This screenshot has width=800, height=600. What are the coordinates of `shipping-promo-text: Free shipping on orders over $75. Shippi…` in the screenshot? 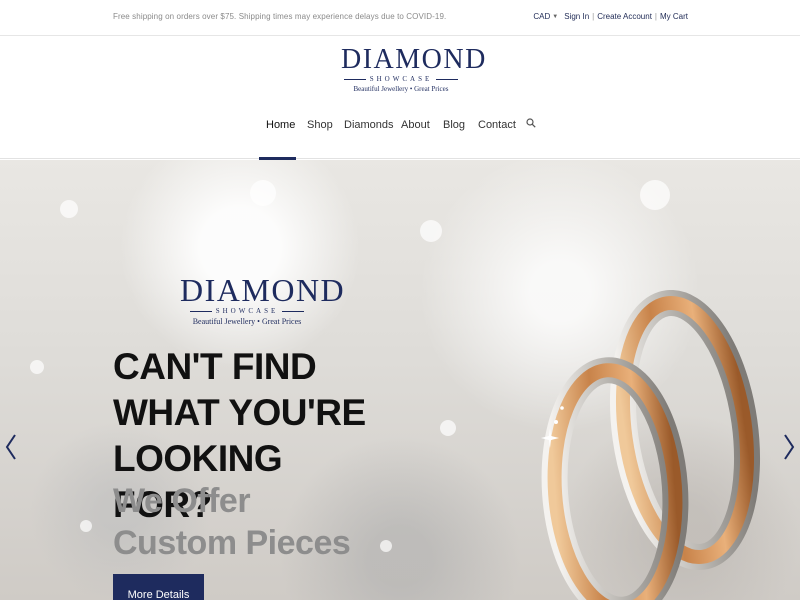 It's located at (280, 16).